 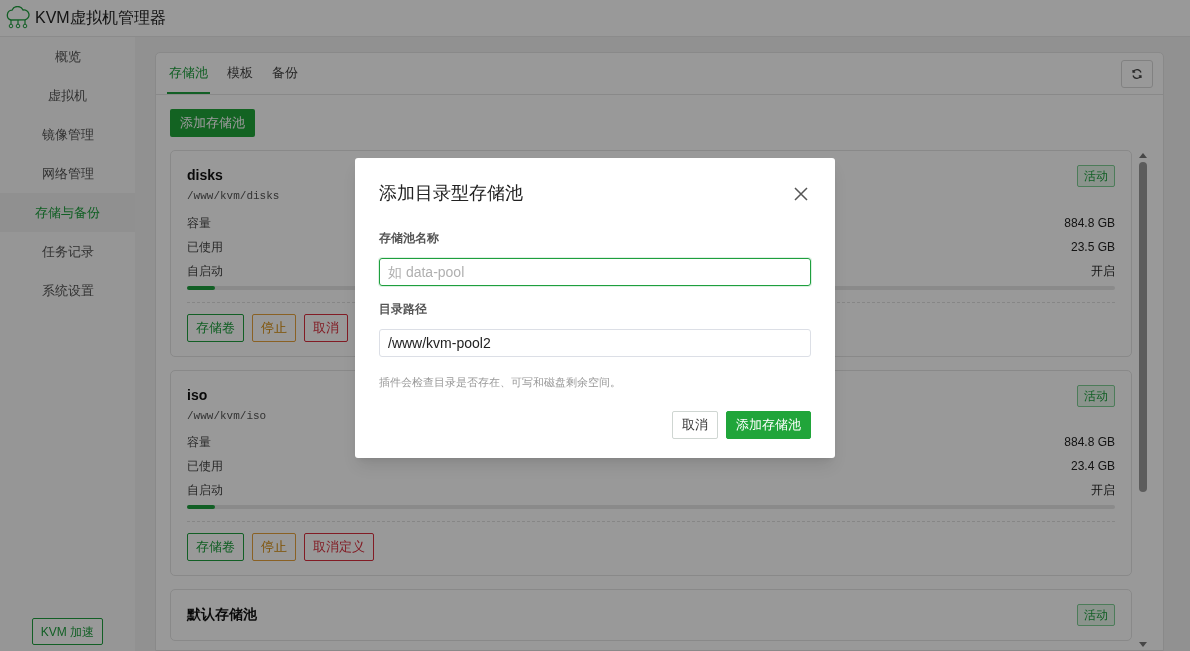 What do you see at coordinates (197, 395) in the screenshot?
I see `pool-name: iso` at bounding box center [197, 395].